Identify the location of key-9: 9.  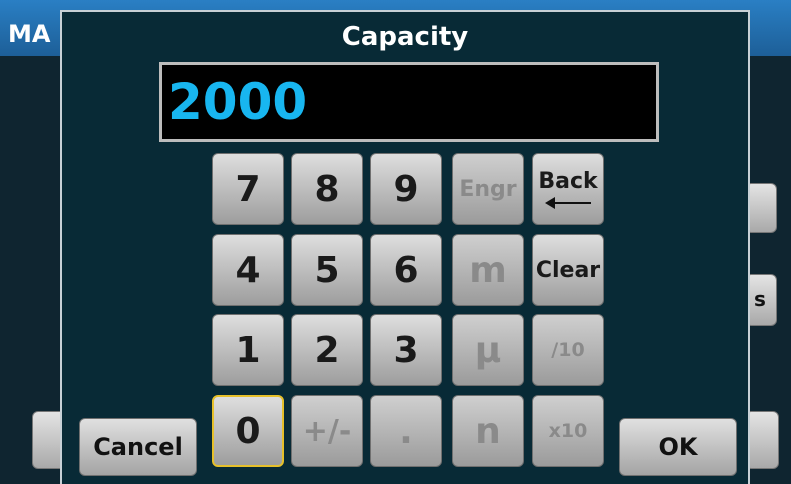
(406, 189).